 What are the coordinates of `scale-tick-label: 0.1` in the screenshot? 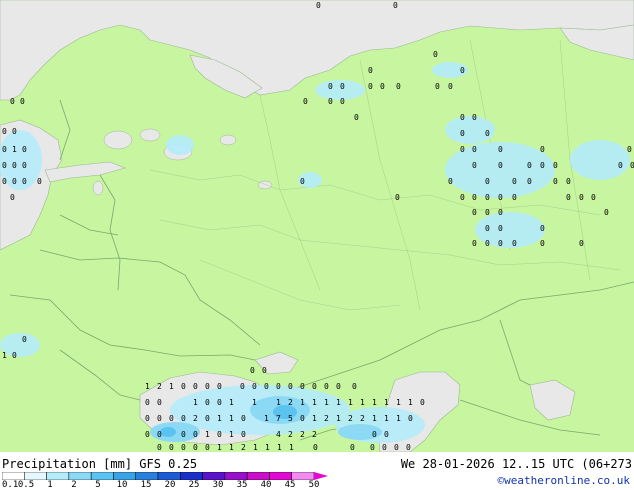 It's located at (10, 485).